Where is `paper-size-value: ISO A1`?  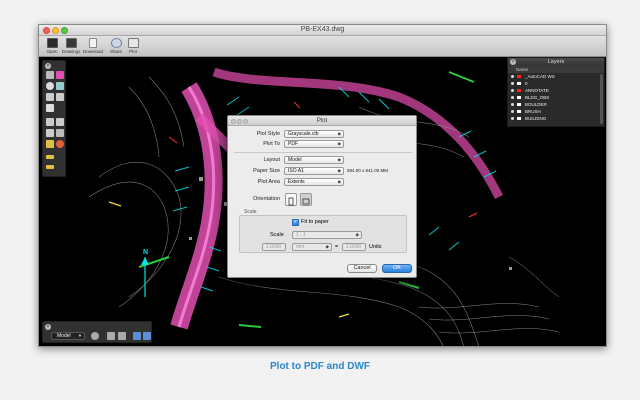 paper-size-value: ISO A1 is located at coordinates (296, 171).